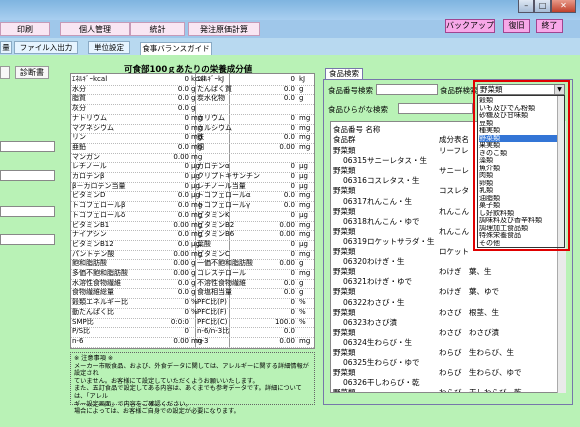 This screenshot has height=427, width=580. What do you see at coordinates (221, 273) in the screenshot?
I see `nutrient-name: コレステロール` at bounding box center [221, 273].